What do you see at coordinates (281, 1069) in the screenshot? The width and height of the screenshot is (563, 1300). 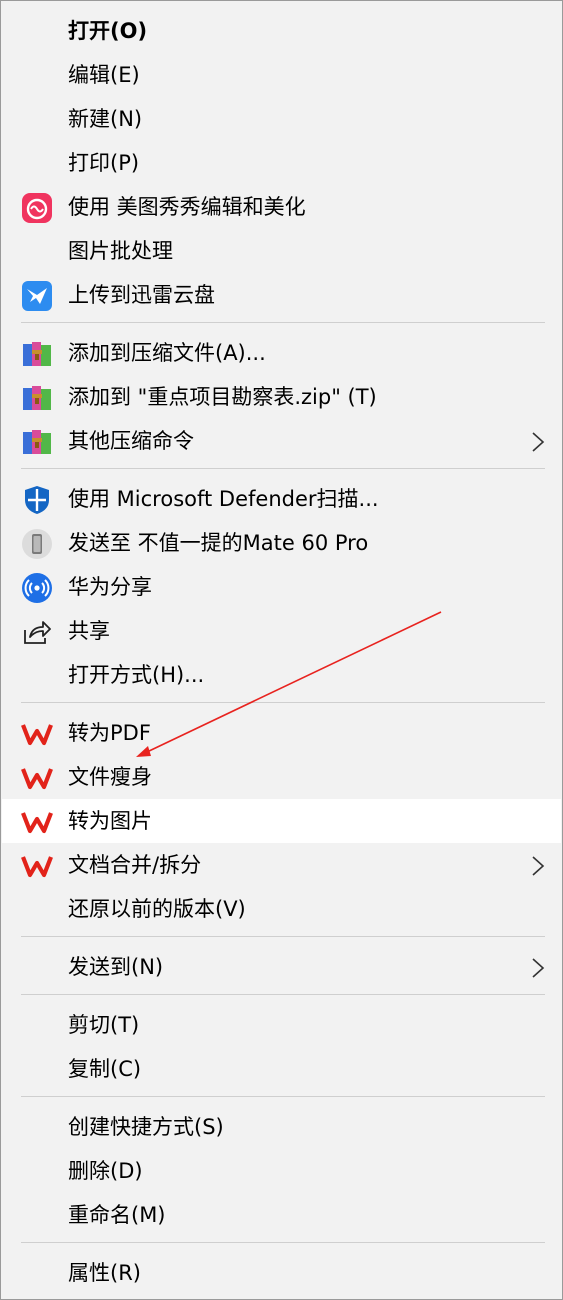 I see `menu-item-copy: 复制(C)` at bounding box center [281, 1069].